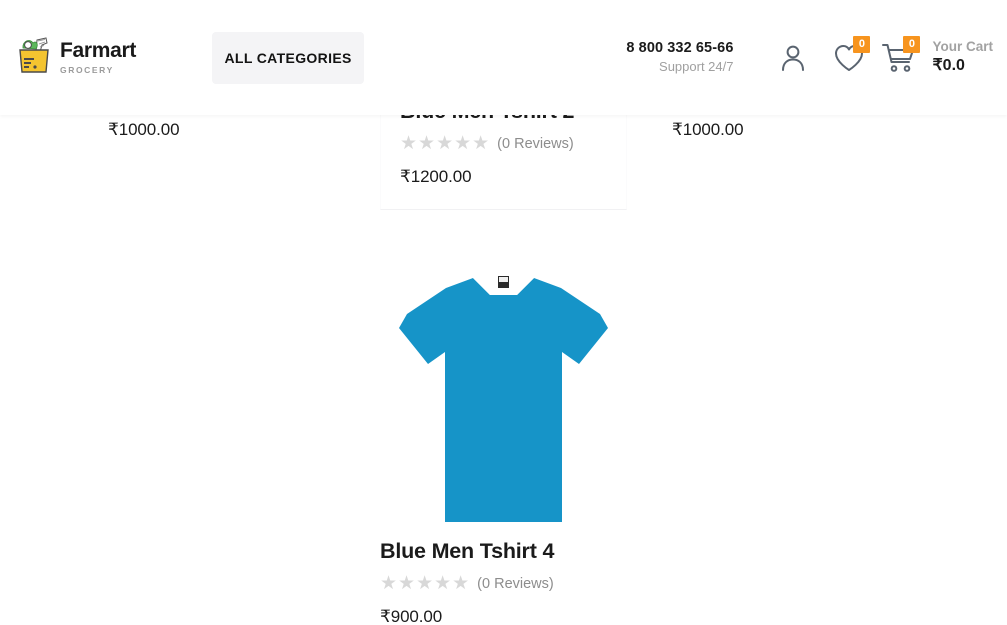 This screenshot has height=625, width=1007. I want to click on cart-summary: Your Cart ₹0.0, so click(962, 57).